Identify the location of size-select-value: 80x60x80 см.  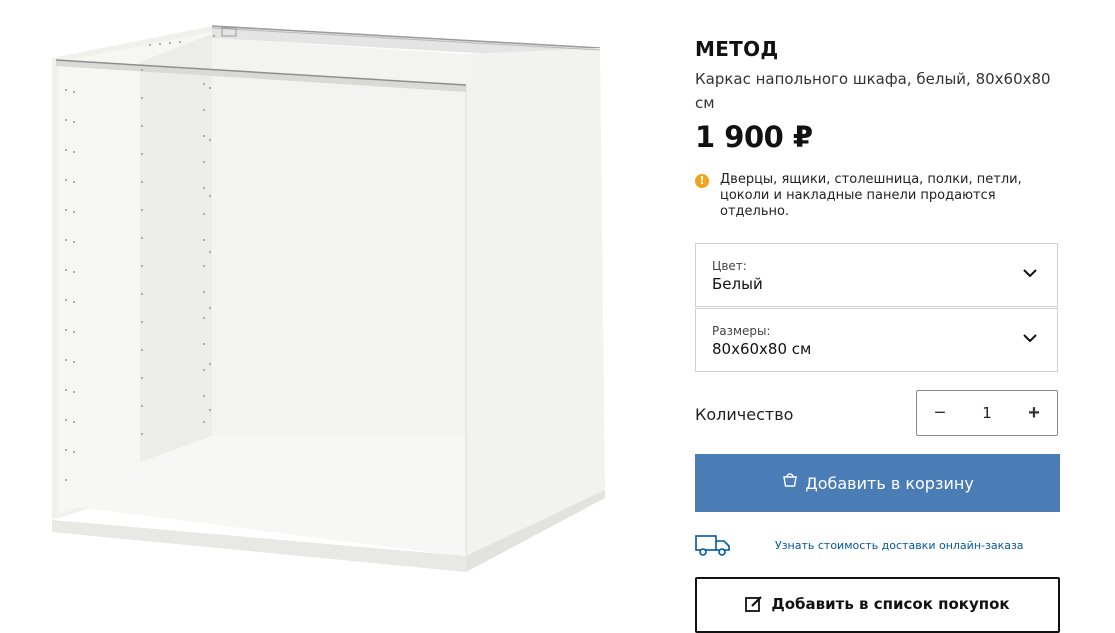
(762, 349).